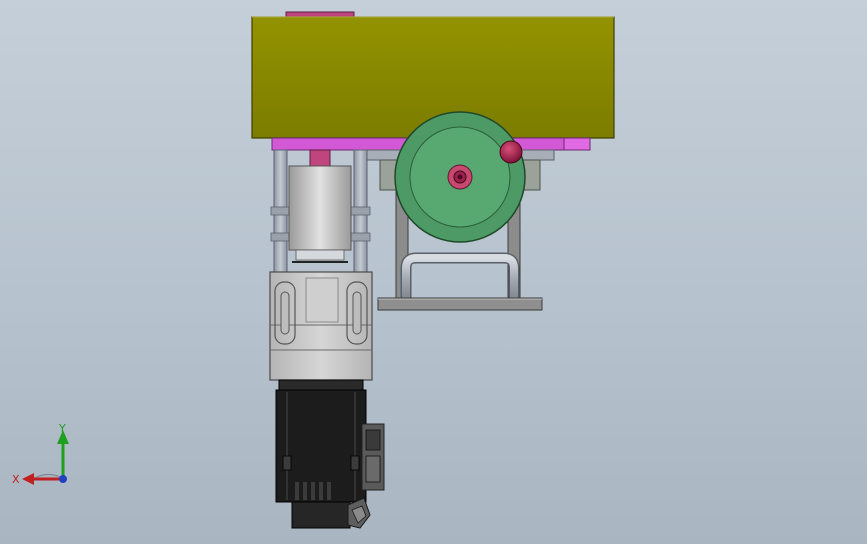  Describe the element at coordinates (321, 326) in the screenshot. I see `gear-reducer` at that location.